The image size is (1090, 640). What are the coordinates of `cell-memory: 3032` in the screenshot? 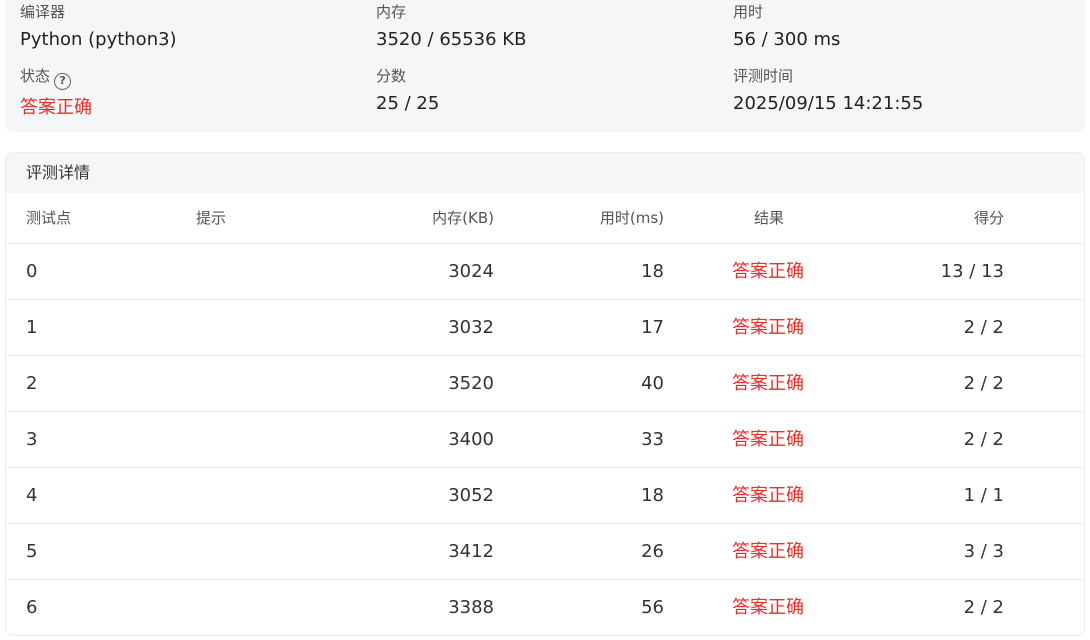 It's located at (471, 327).